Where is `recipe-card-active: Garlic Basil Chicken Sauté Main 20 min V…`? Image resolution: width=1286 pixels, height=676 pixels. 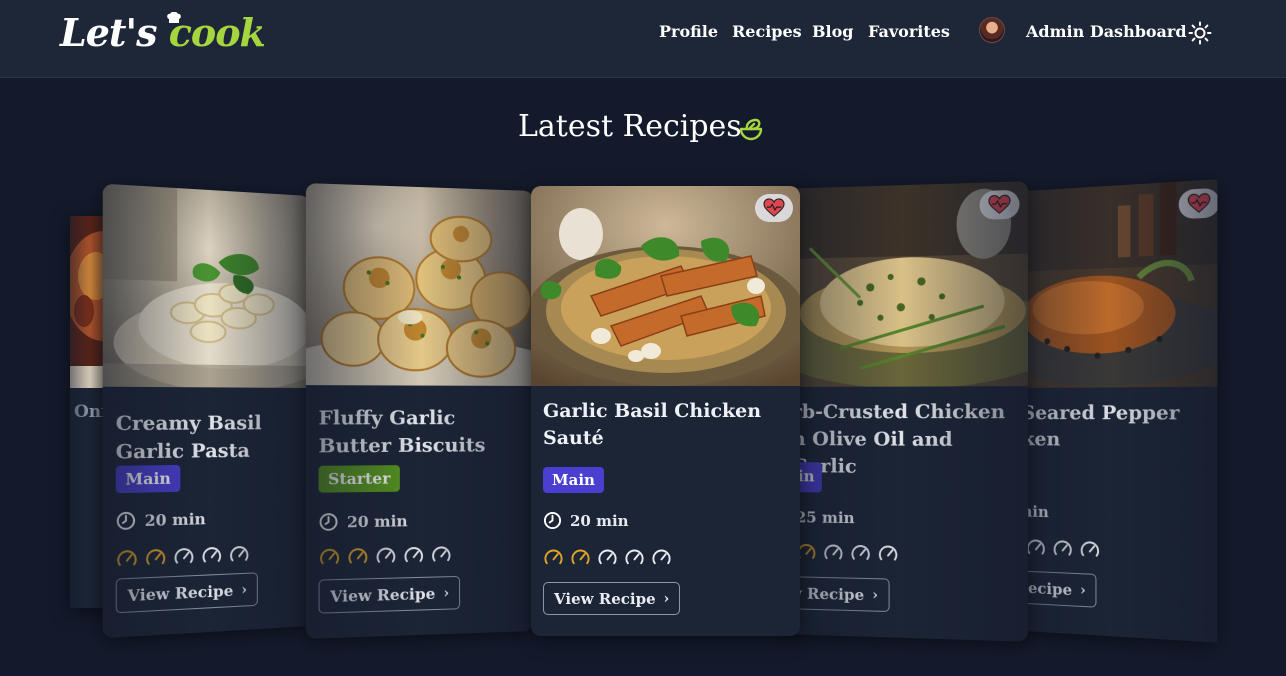
recipe-card-active: Garlic Basil Chicken Sauté Main 20 min V… is located at coordinates (665, 411).